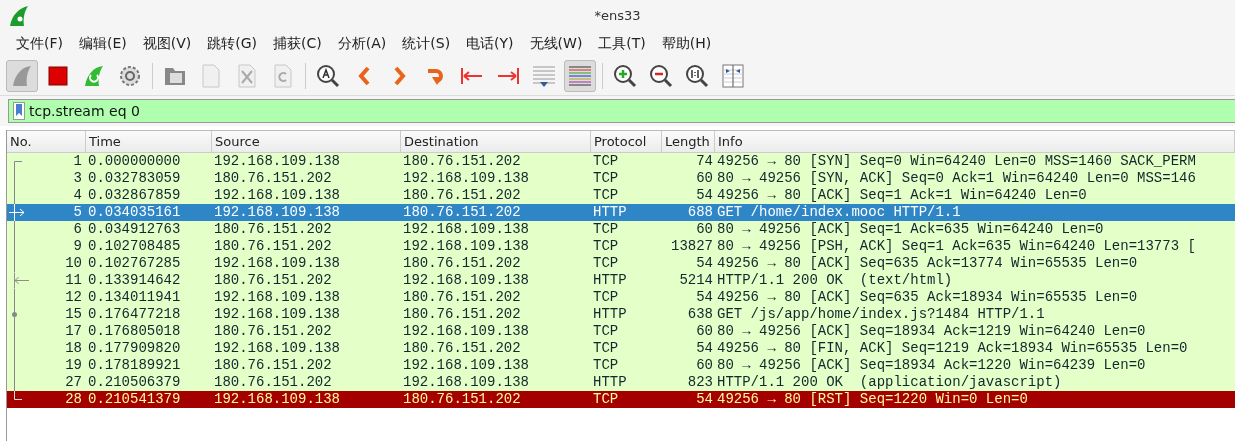 The width and height of the screenshot is (1235, 441). Describe the element at coordinates (617, 15) in the screenshot. I see `window-title: *ens33` at that location.